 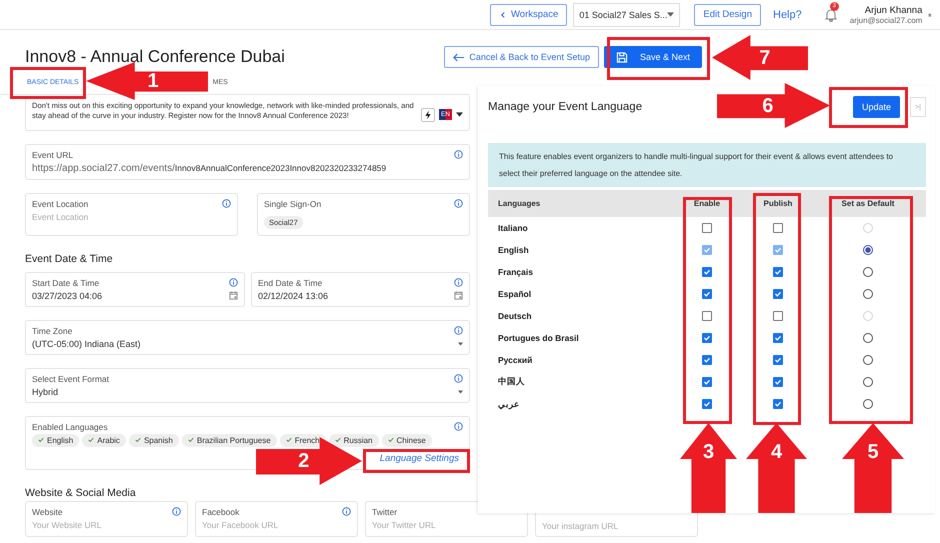 I want to click on language-name: Русский, so click(x=515, y=360).